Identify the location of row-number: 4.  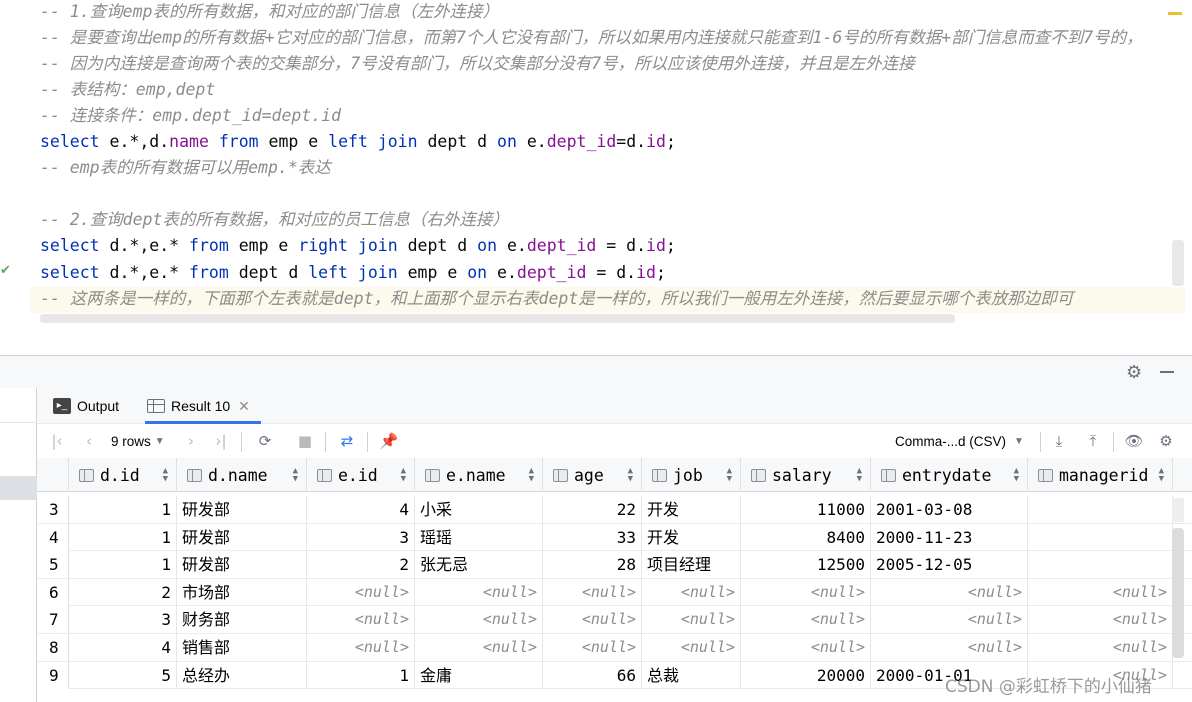
(53, 537).